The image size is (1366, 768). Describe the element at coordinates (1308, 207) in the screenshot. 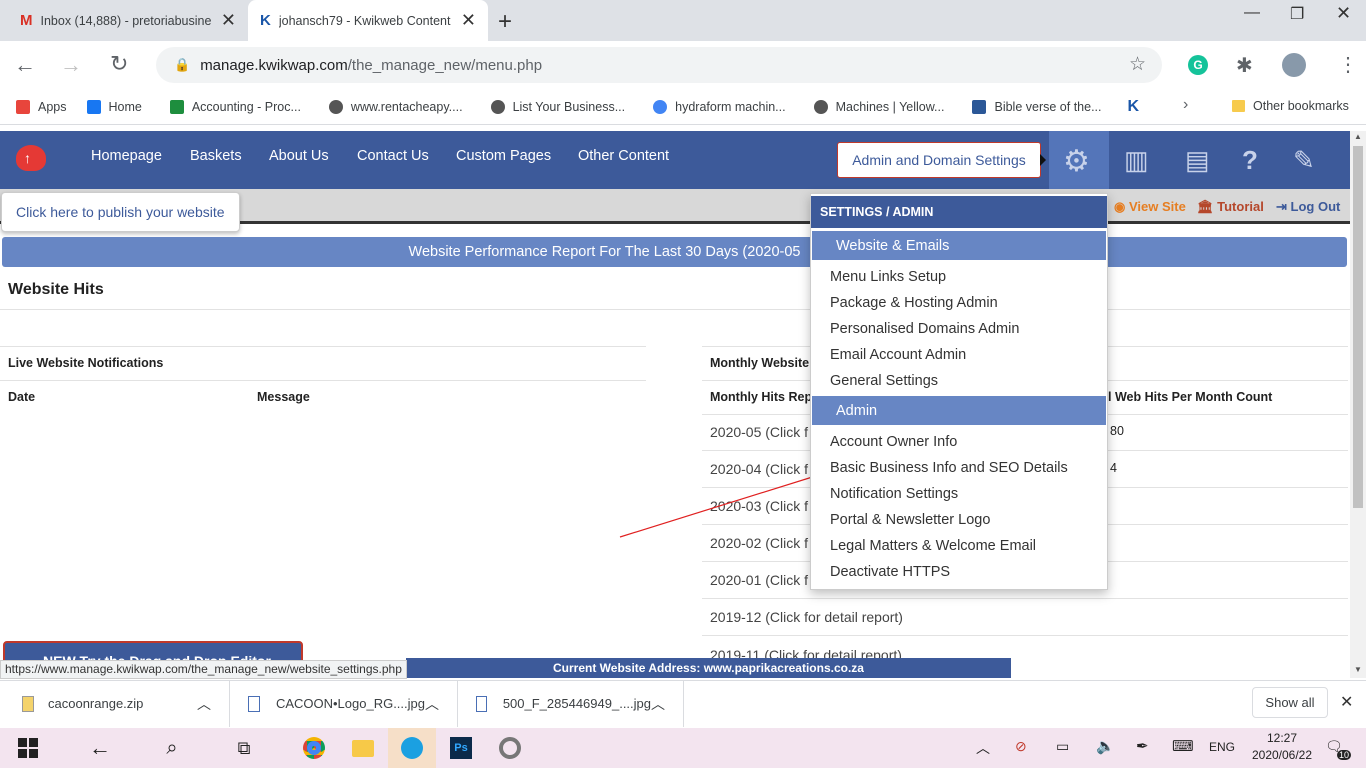

I see `logout-link: ⇥ Log Out` at that location.